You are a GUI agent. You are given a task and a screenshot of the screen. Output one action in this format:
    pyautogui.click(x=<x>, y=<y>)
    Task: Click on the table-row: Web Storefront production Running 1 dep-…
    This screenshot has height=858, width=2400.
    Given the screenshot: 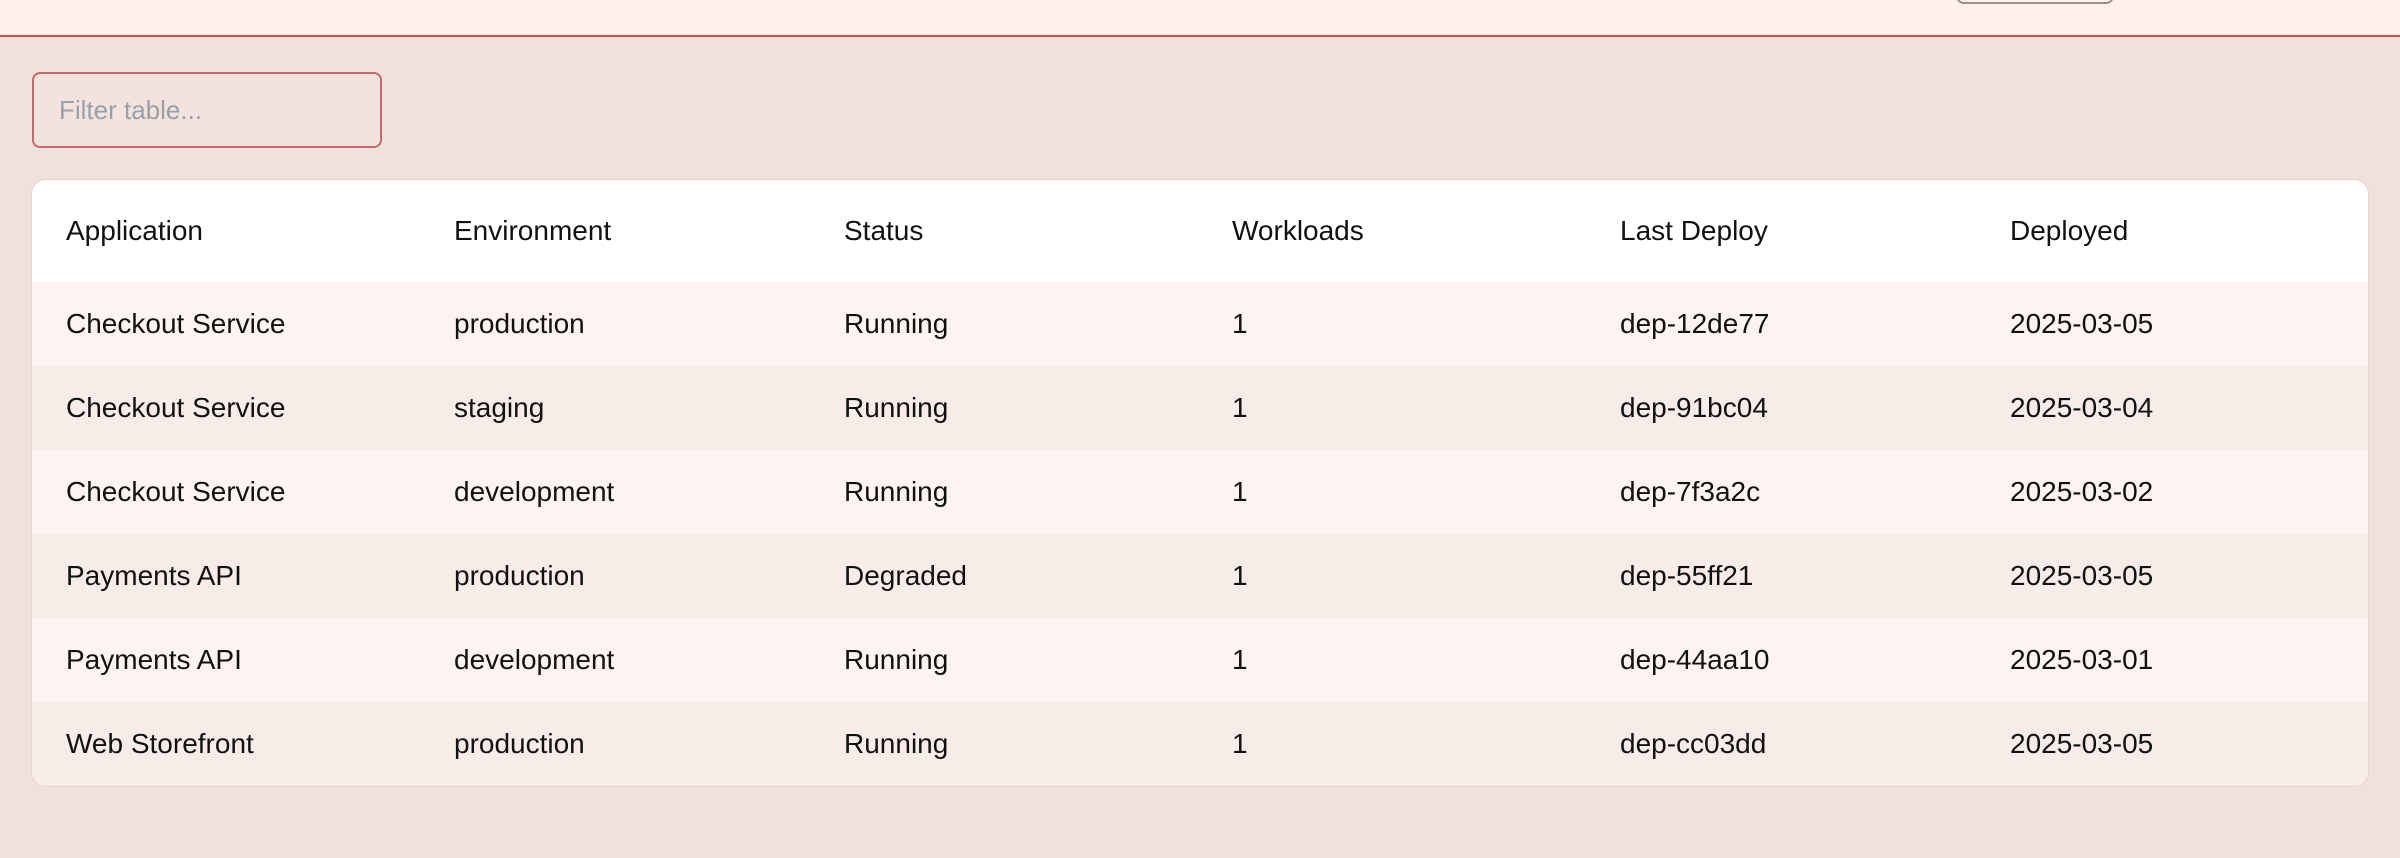 What is the action you would take?
    pyautogui.click(x=1200, y=744)
    